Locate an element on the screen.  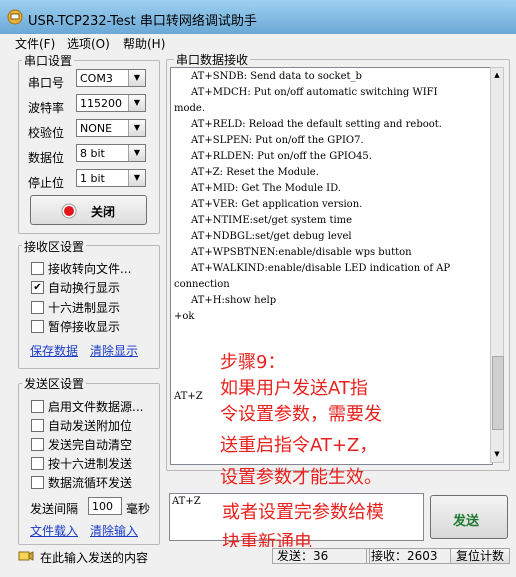
port-select: COM3 ▼ is located at coordinates (111, 78).